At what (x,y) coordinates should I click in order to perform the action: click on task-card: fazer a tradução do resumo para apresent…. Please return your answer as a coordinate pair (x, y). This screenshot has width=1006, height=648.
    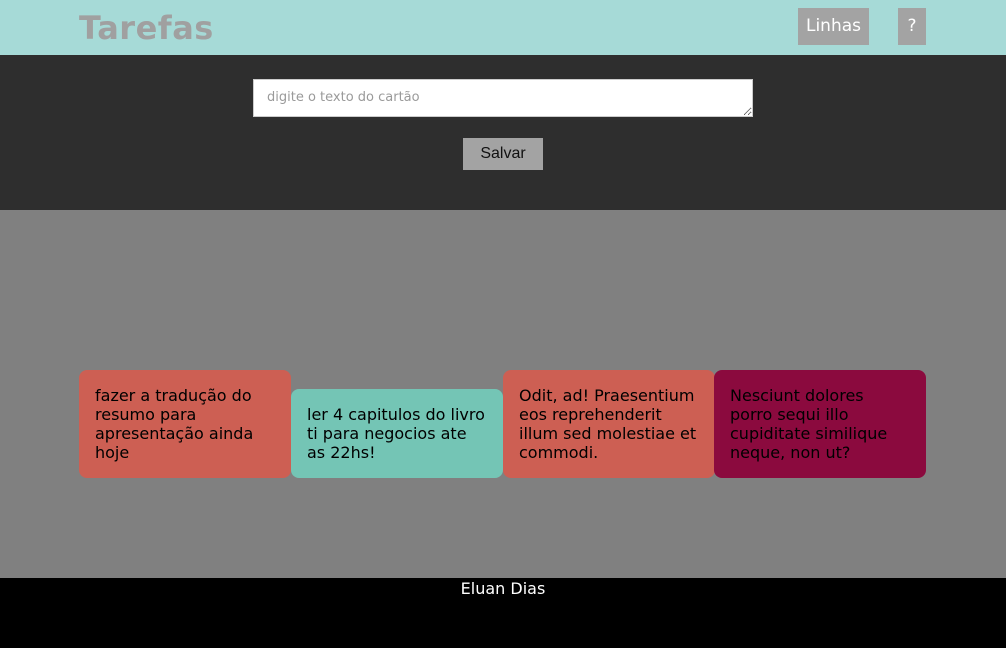
    Looking at the image, I should click on (185, 424).